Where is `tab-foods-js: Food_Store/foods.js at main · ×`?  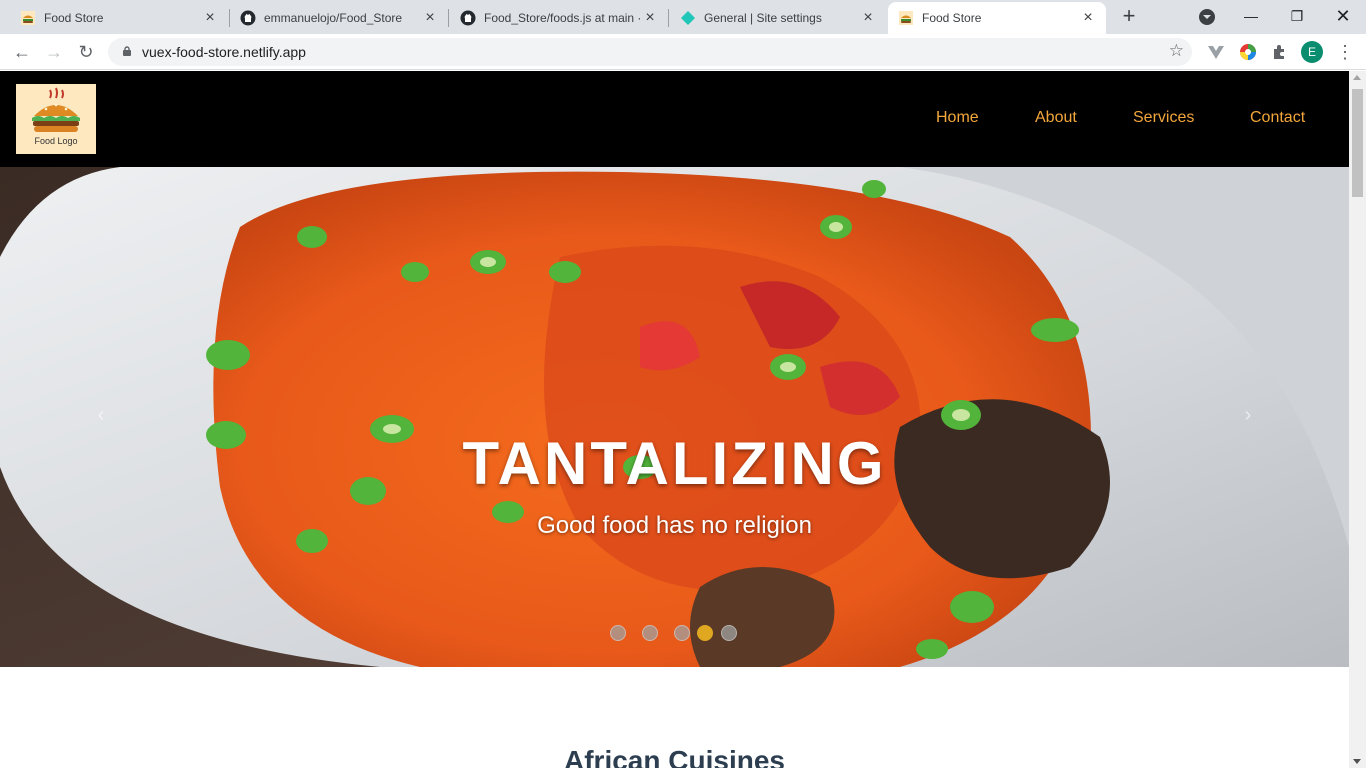
tab-foods-js: Food_Store/foods.js at main · × is located at coordinates (559, 18).